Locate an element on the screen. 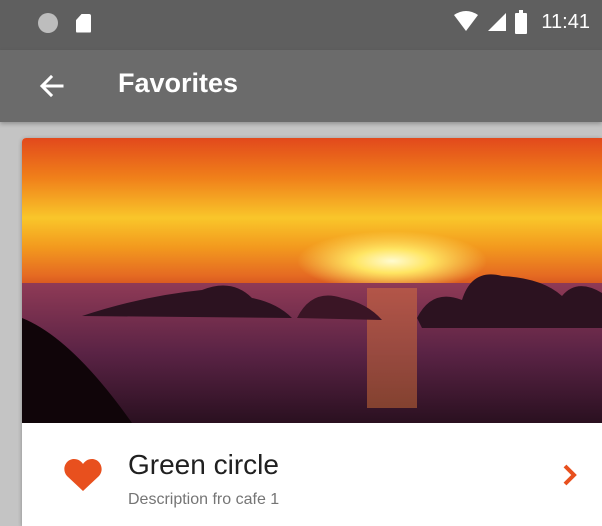 Image resolution: width=602 pixels, height=526 pixels. battery-icon is located at coordinates (521, 22).